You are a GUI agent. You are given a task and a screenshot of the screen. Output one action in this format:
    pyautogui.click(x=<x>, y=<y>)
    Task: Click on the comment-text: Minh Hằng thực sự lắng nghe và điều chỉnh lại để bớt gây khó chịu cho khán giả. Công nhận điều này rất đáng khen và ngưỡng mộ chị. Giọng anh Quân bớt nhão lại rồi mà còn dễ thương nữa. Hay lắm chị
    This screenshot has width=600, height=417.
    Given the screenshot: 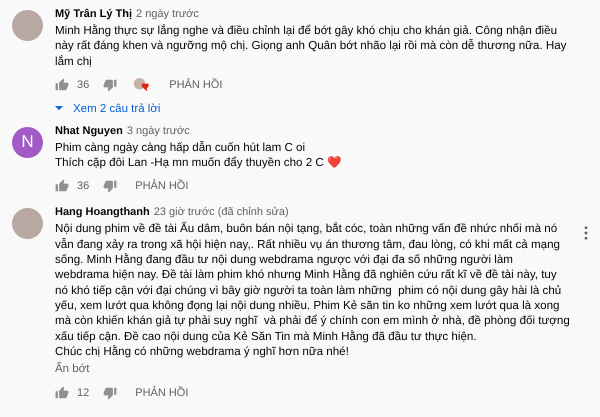 What is the action you would take?
    pyautogui.click(x=311, y=46)
    